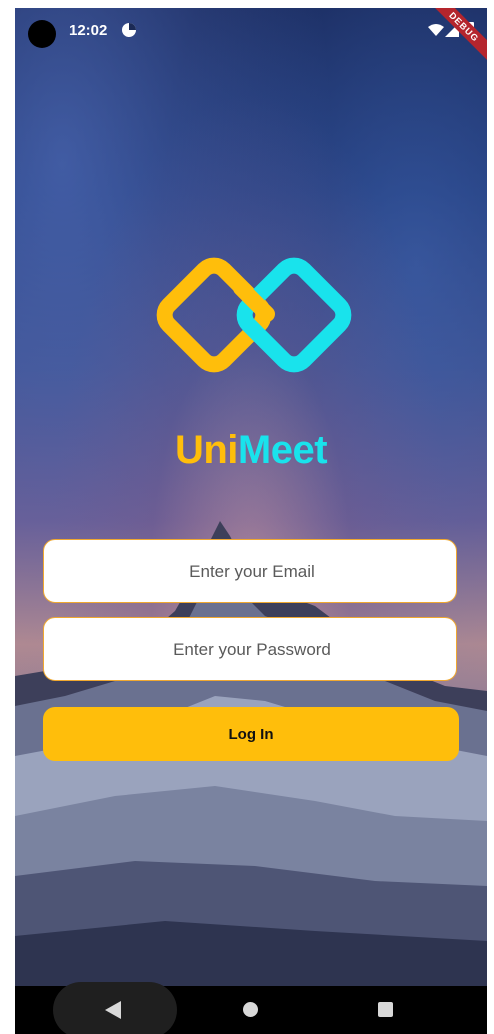 Image resolution: width=494 pixels, height=1034 pixels. Describe the element at coordinates (254, 315) in the screenshot. I see `unimeet-logo` at that location.